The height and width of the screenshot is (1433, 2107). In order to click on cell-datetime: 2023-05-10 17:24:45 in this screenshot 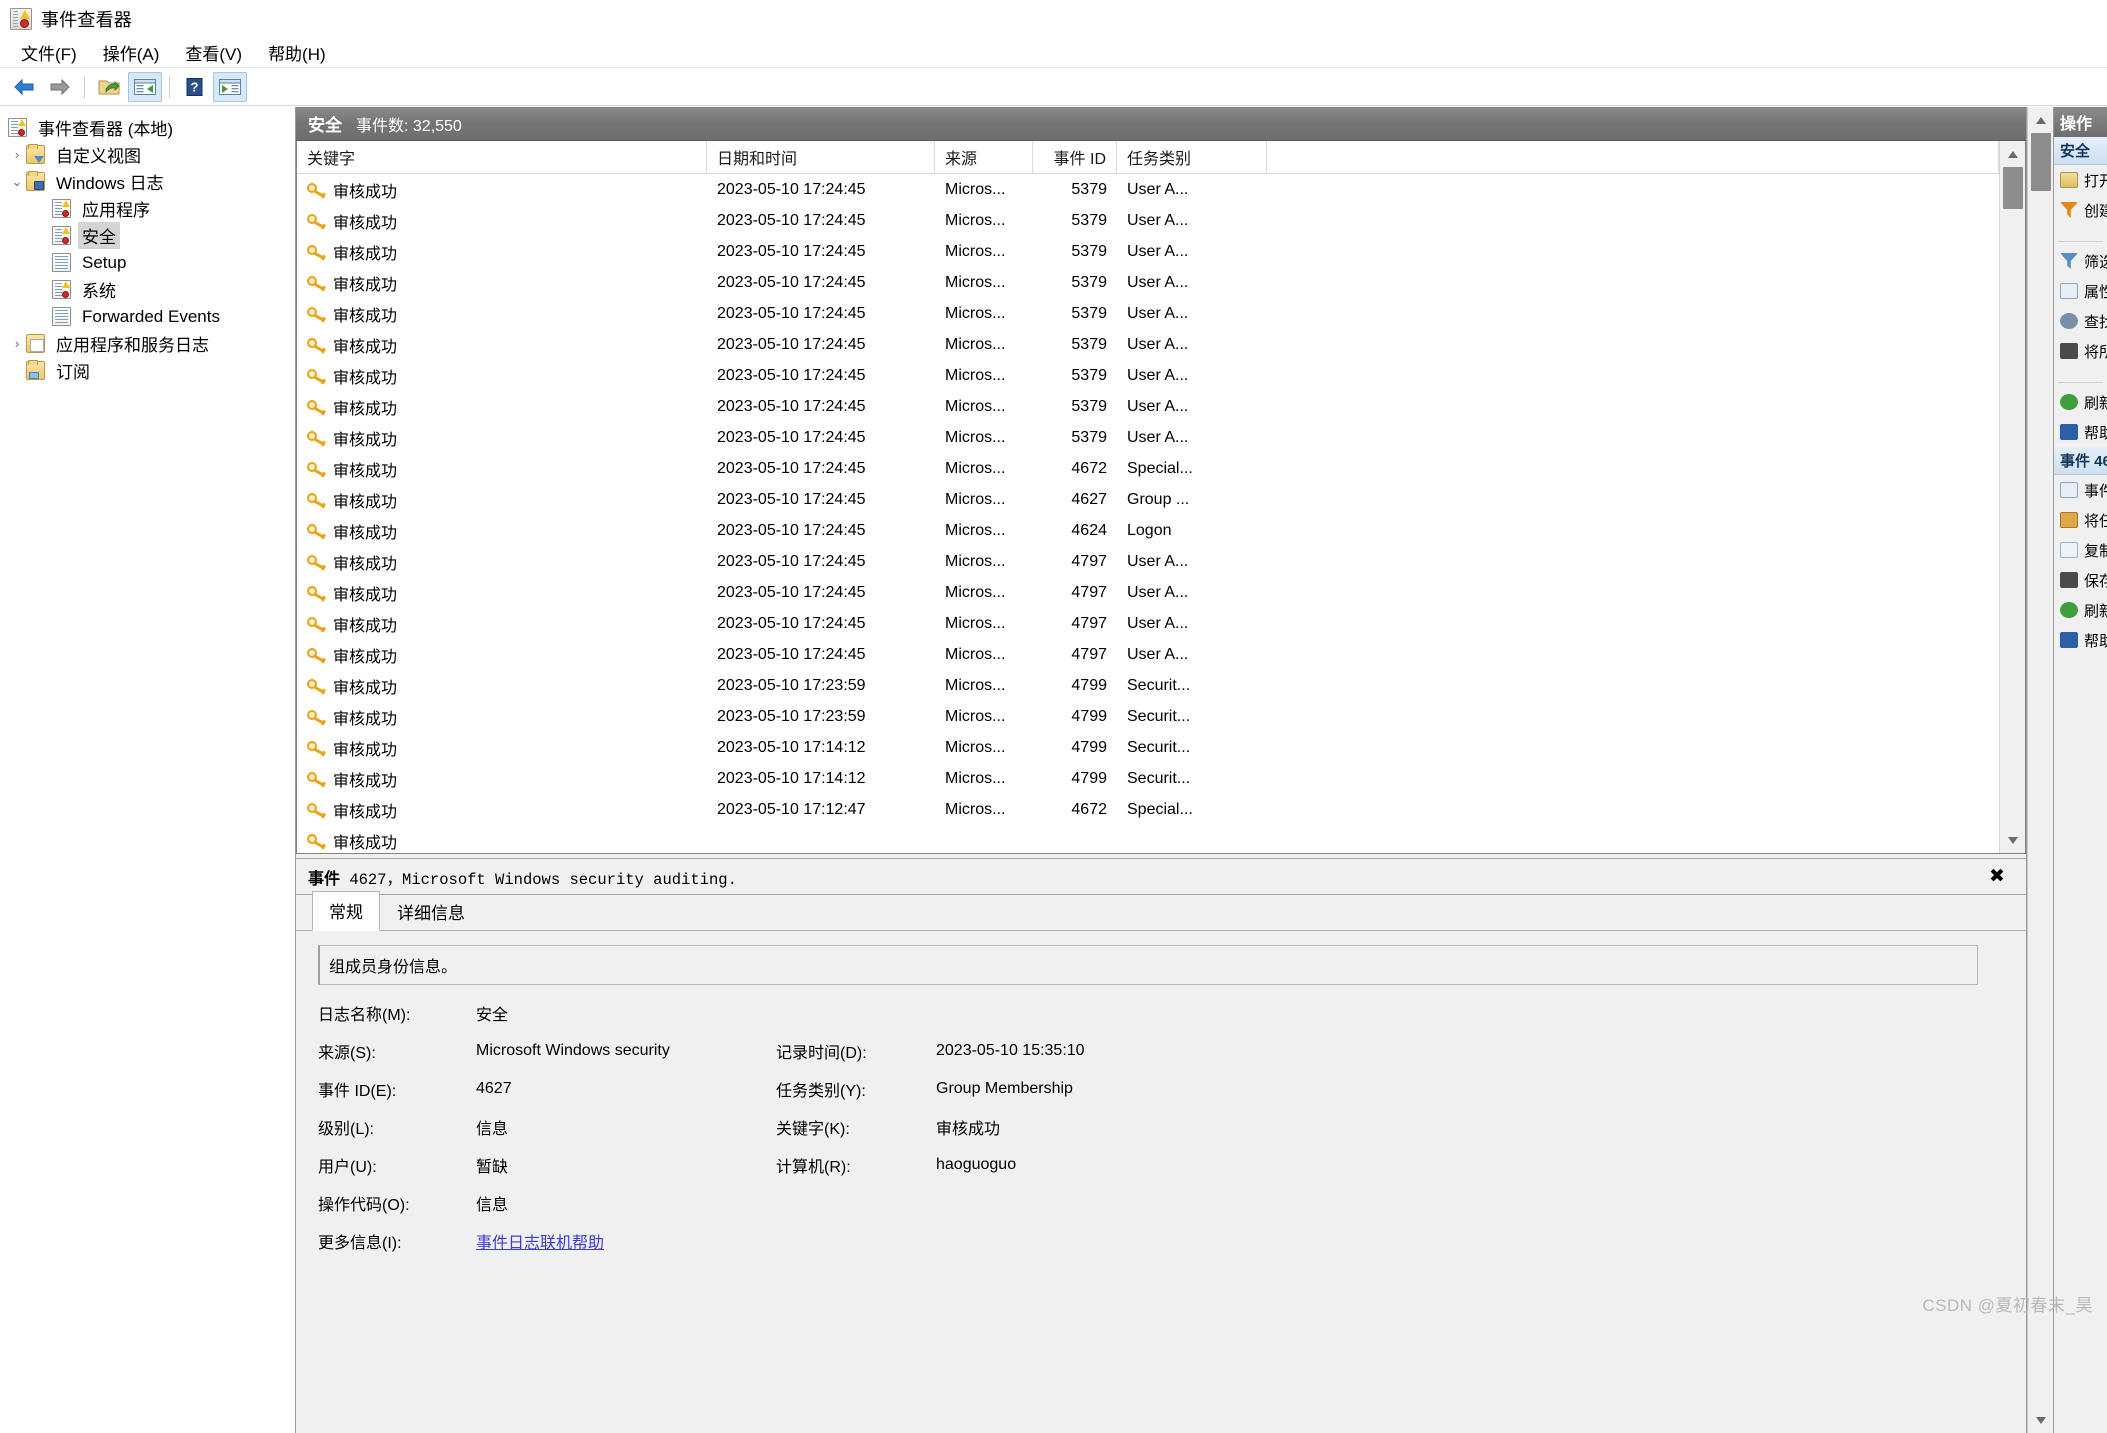, I will do `click(821, 623)`.